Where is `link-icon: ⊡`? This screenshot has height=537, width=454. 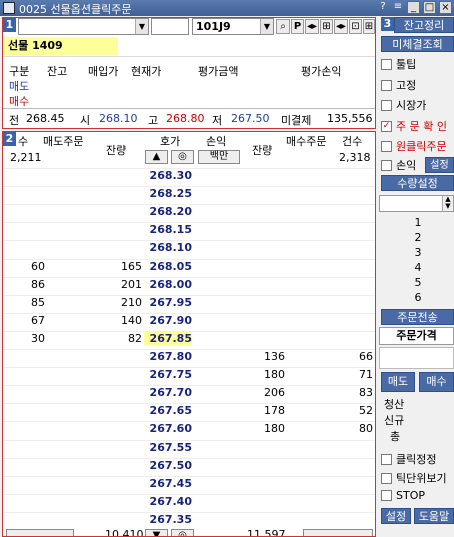
link-icon: ⊡ is located at coordinates (355, 26).